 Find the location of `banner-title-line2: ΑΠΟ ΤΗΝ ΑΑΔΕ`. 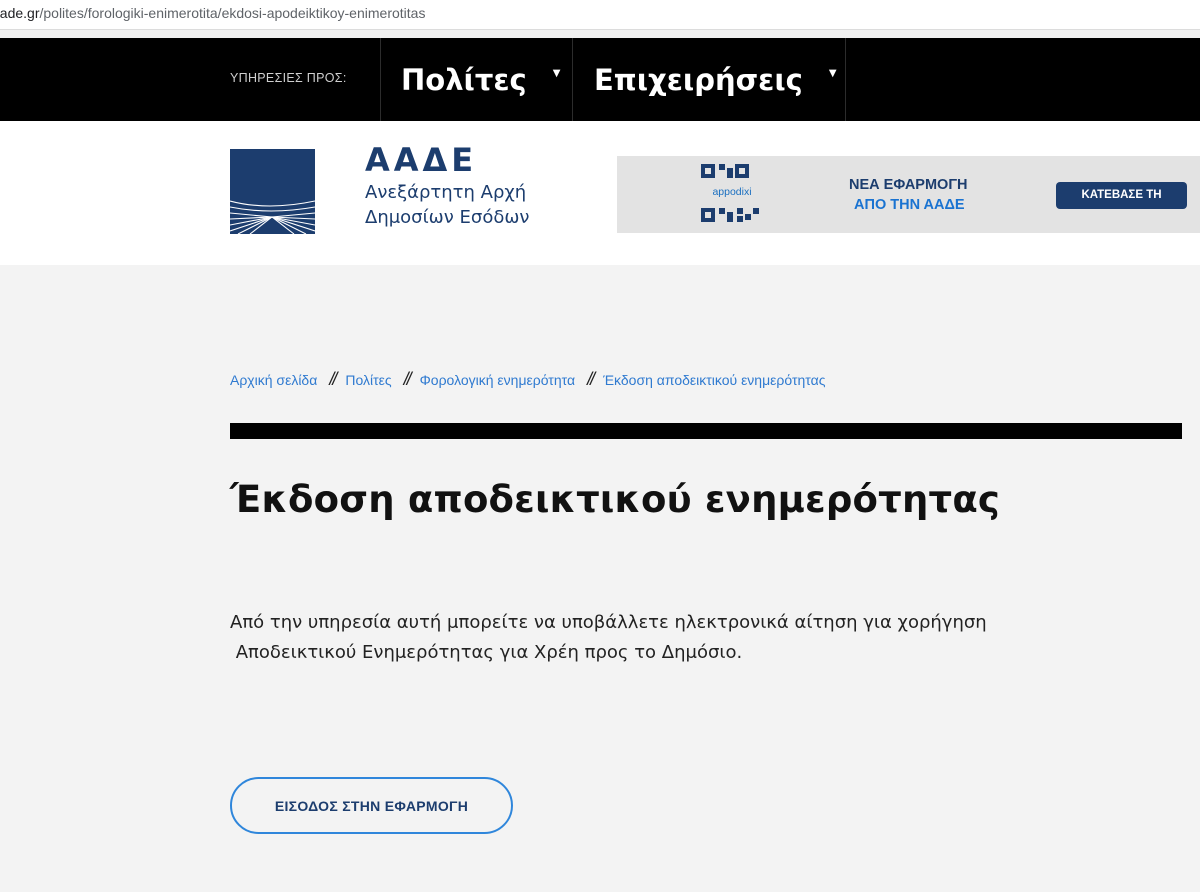

banner-title-line2: ΑΠΟ ΤΗΝ ΑΑΔΕ is located at coordinates (909, 205).